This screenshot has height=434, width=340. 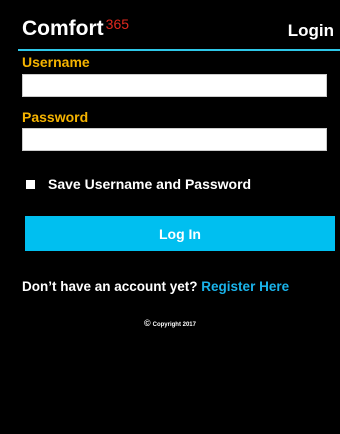 I want to click on login-button: Log In, so click(x=180, y=233).